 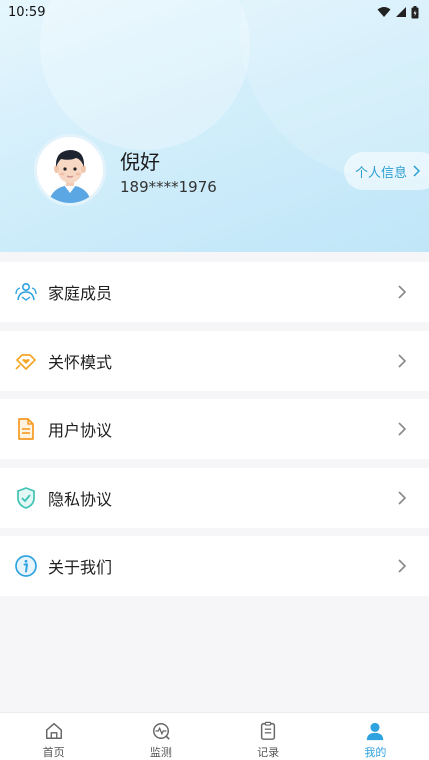 I want to click on bottom-tab-bar: 首页 监测 记录 我的, so click(x=214, y=736).